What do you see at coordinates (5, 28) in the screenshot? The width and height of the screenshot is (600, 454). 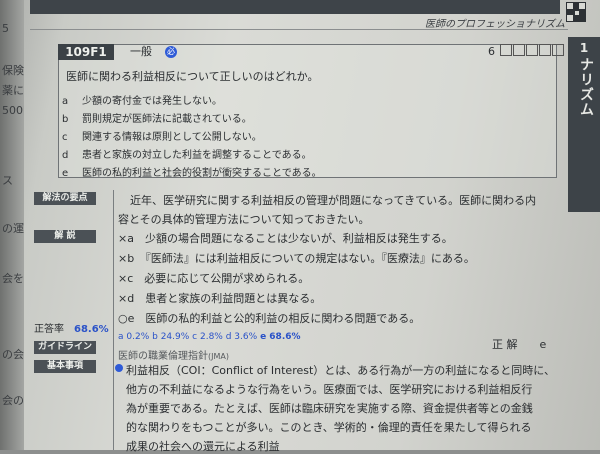 I see `left-fragment: 5` at bounding box center [5, 28].